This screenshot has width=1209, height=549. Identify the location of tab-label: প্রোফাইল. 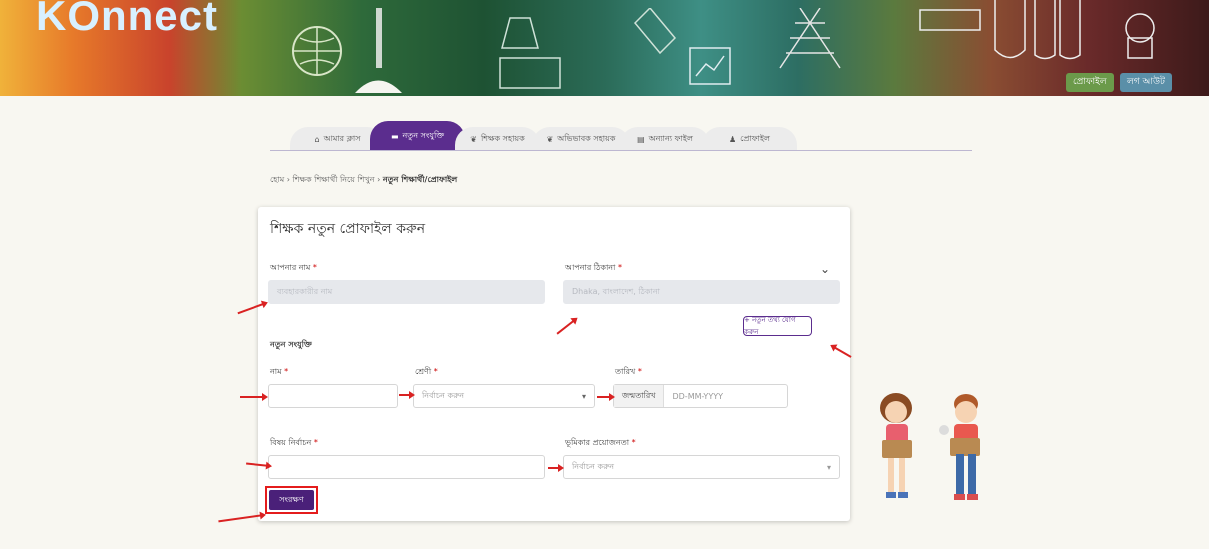
(755, 138).